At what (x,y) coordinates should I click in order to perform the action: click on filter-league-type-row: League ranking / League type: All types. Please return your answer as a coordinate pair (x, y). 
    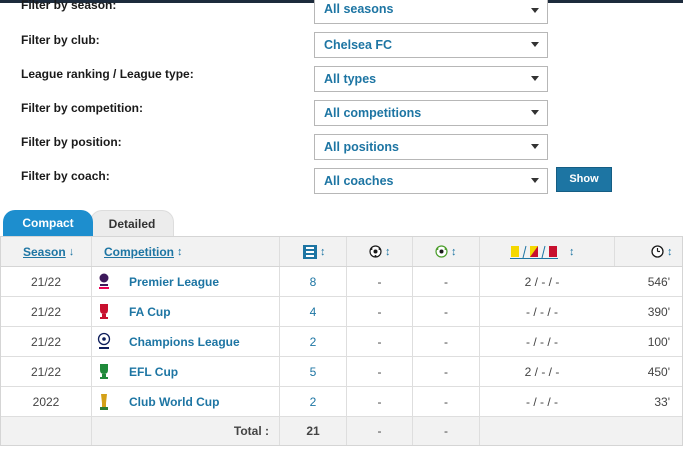
    Looking at the image, I should click on (341, 83).